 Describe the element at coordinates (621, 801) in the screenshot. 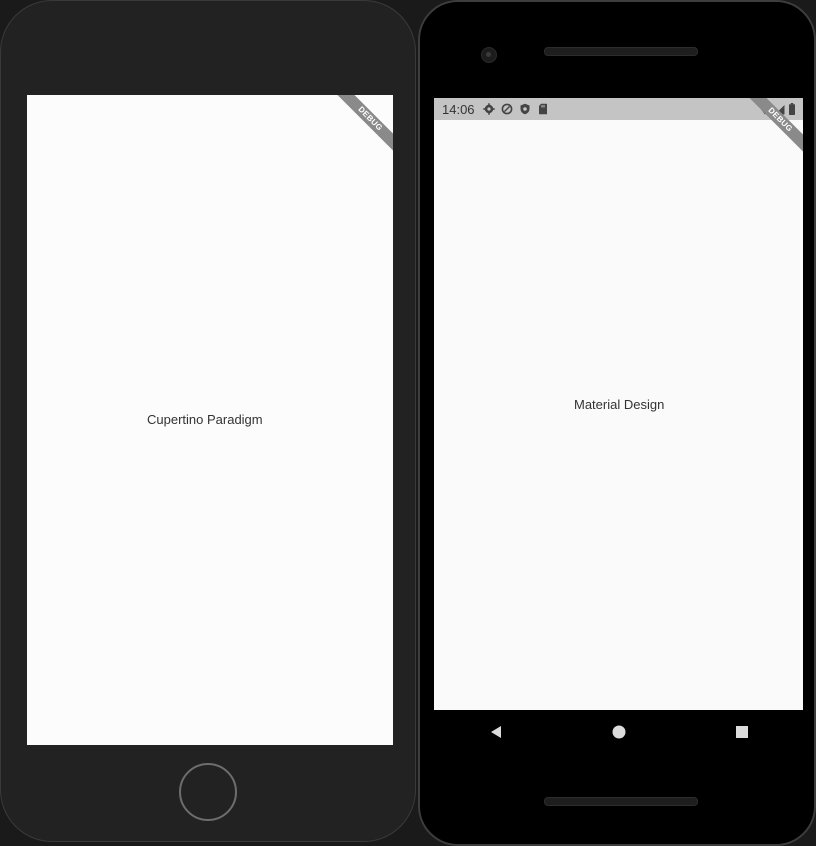

I see `bottom-speaker` at that location.